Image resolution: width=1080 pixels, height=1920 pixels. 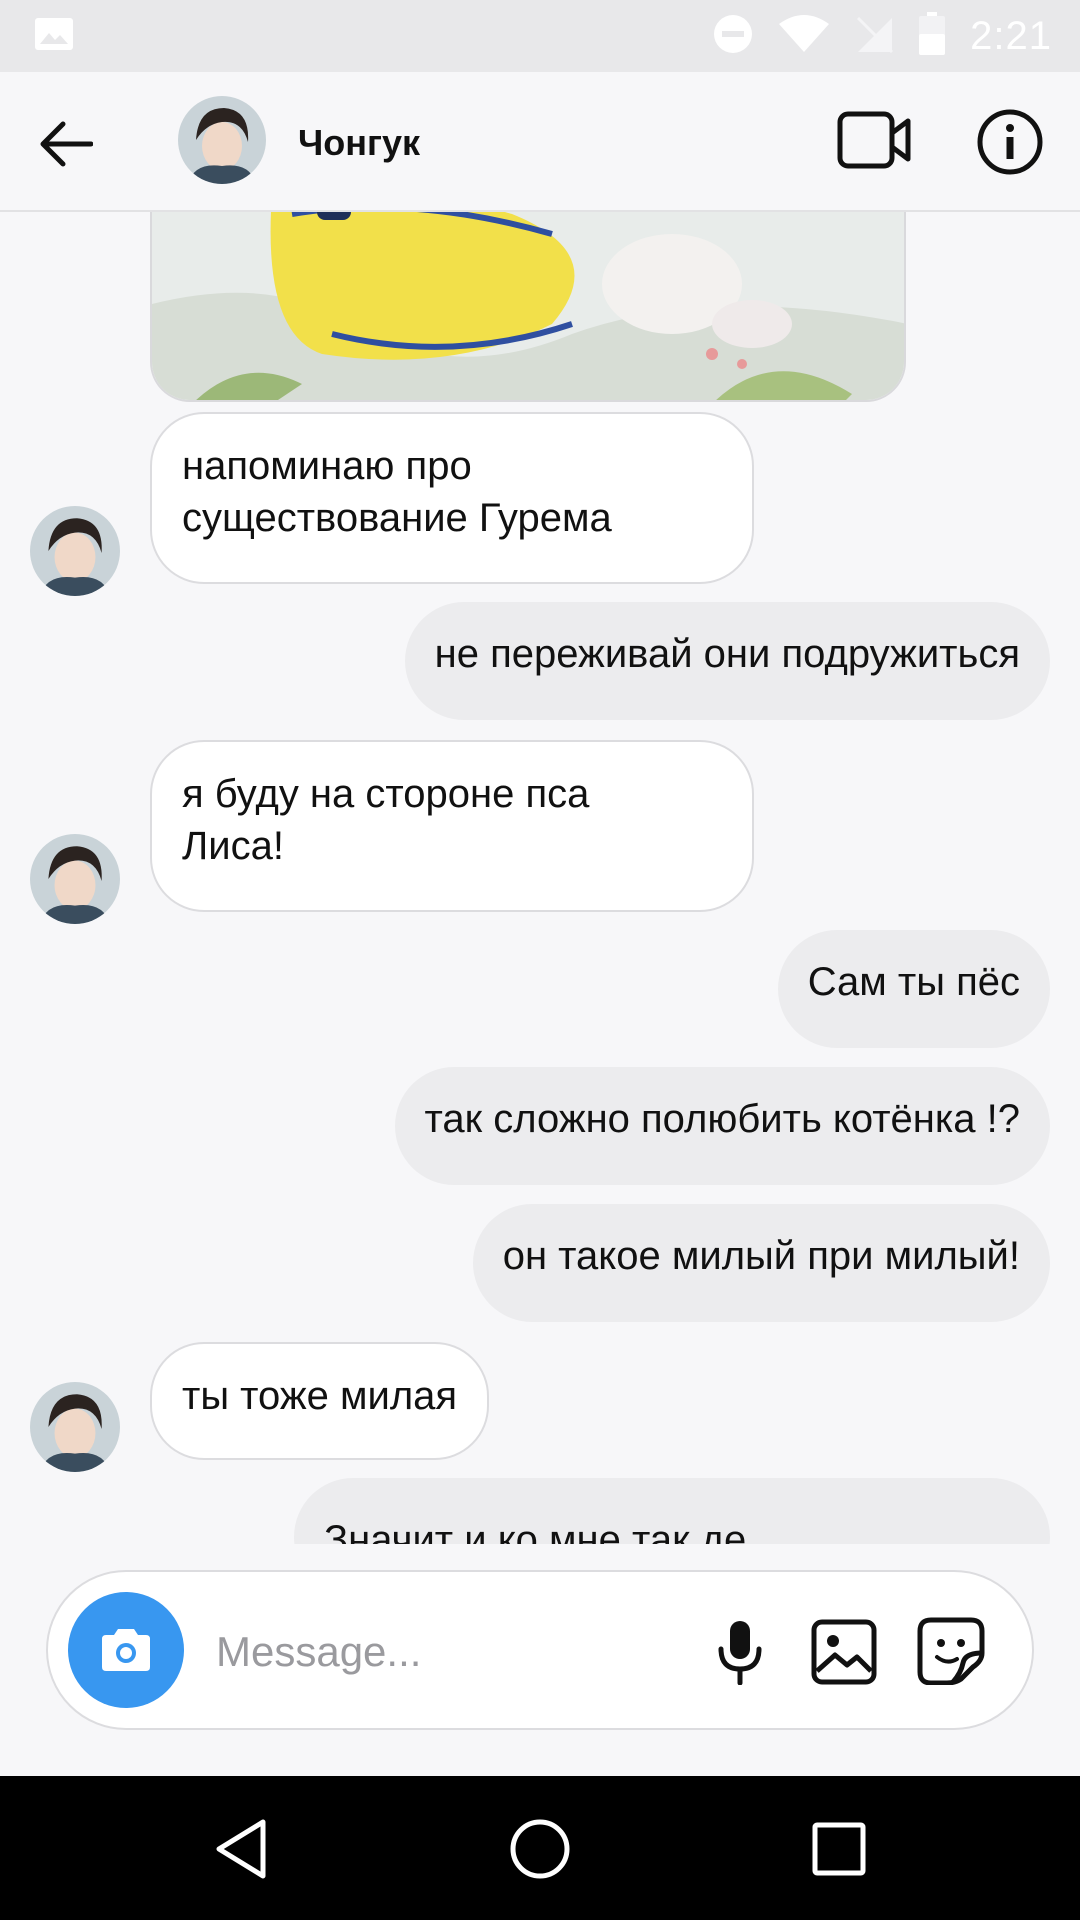 I want to click on nav-back-button, so click(x=241, y=1849).